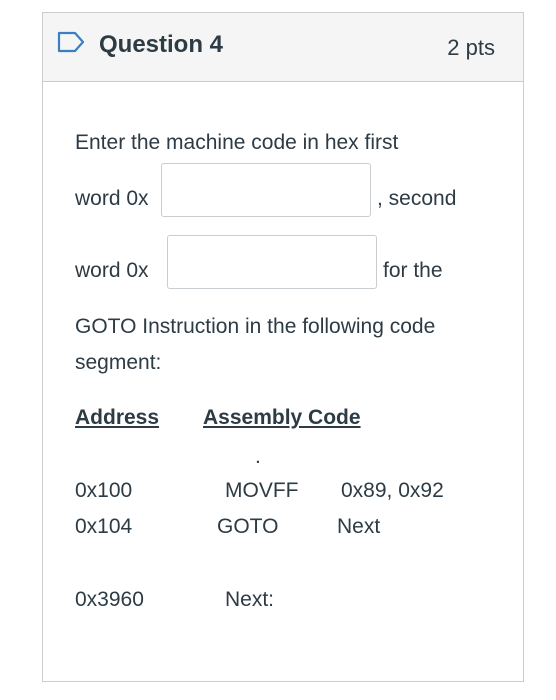  Describe the element at coordinates (104, 526) in the screenshot. I see `row-address: 0x104` at that location.